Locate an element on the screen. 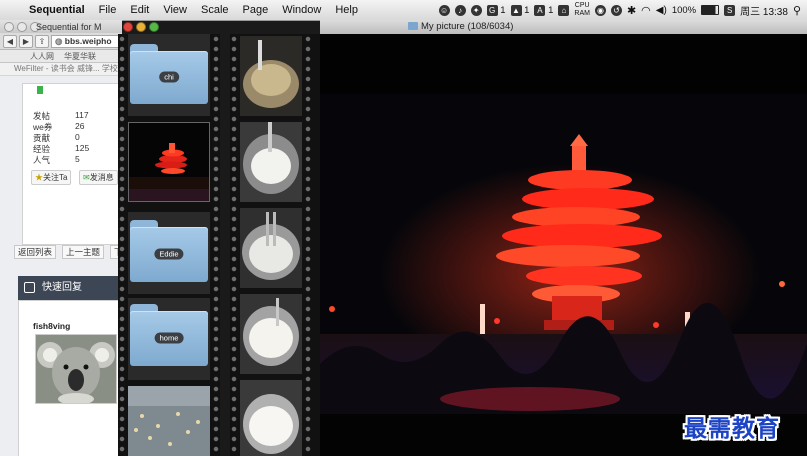  star-icon: ★ is located at coordinates (39, 177).